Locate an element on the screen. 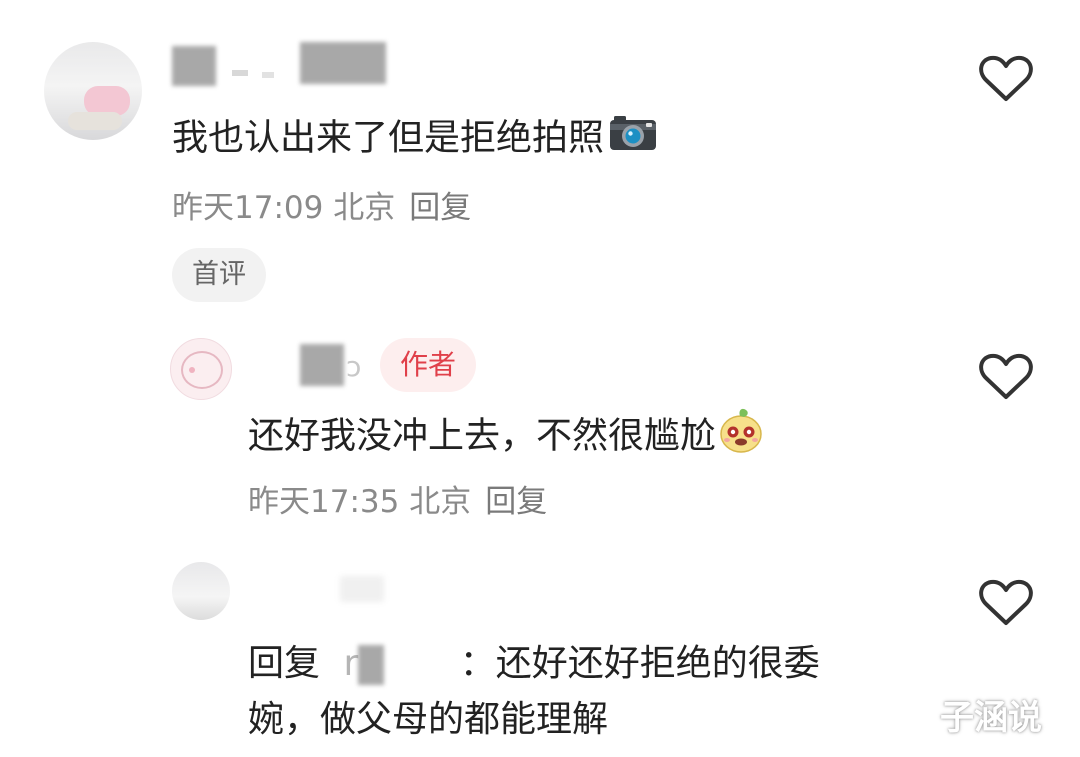 The height and width of the screenshot is (757, 1080). face-emoji-icon is located at coordinates (741, 437).